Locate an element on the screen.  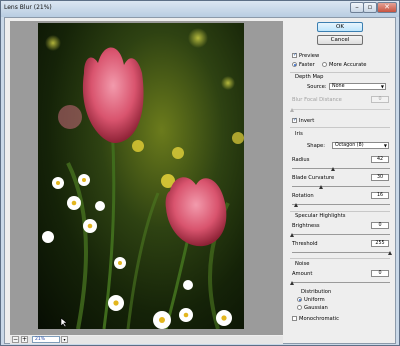
shape-select: Octagon (8) ▼ is located at coordinates (360, 145).